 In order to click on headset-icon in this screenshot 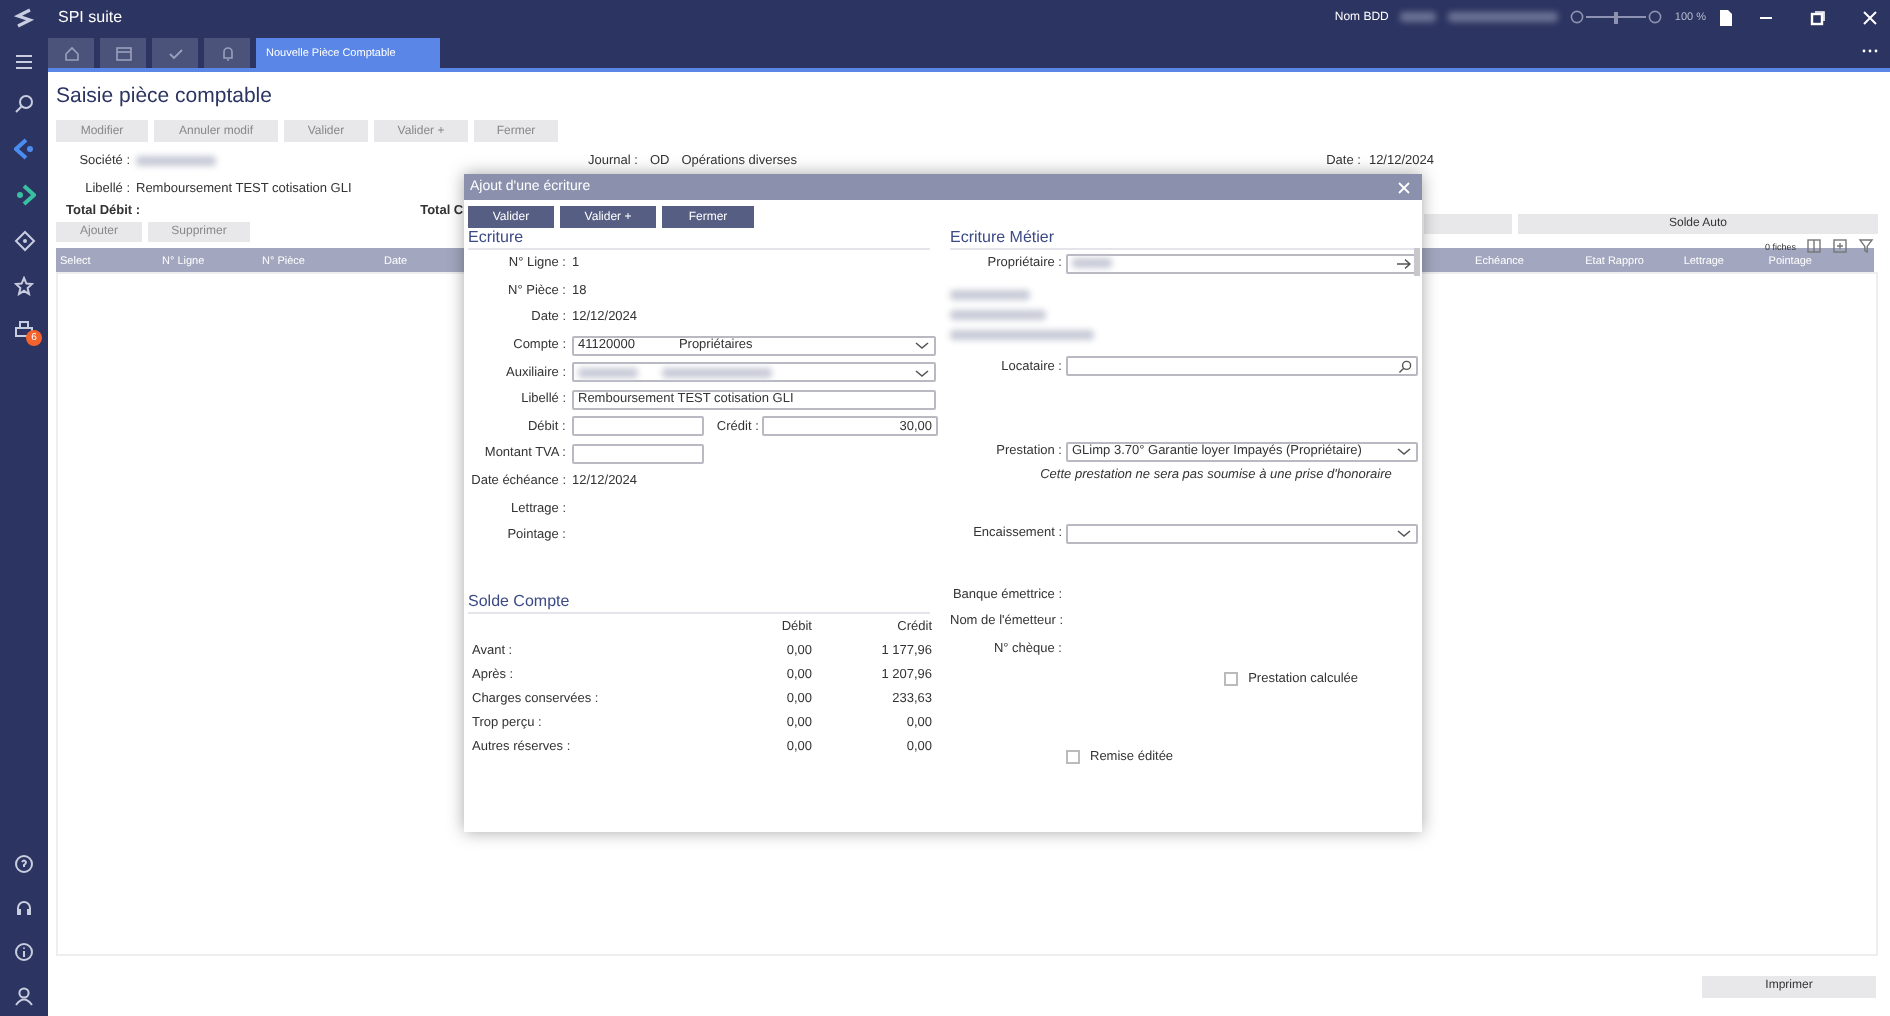, I will do `click(24, 908)`.